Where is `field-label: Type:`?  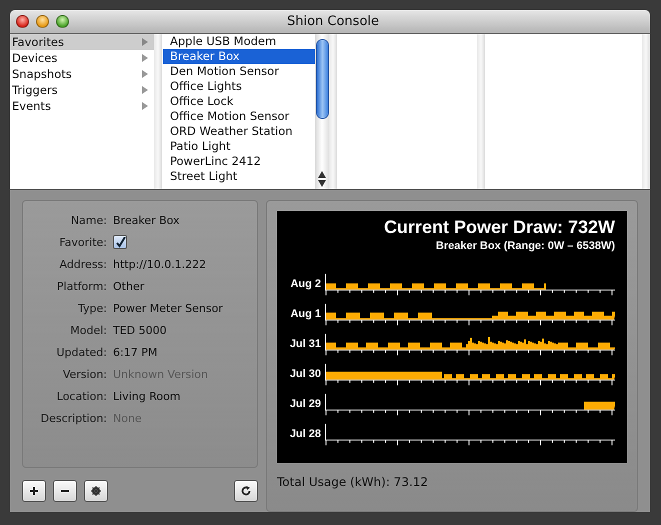
field-label: Type: is located at coordinates (92, 308).